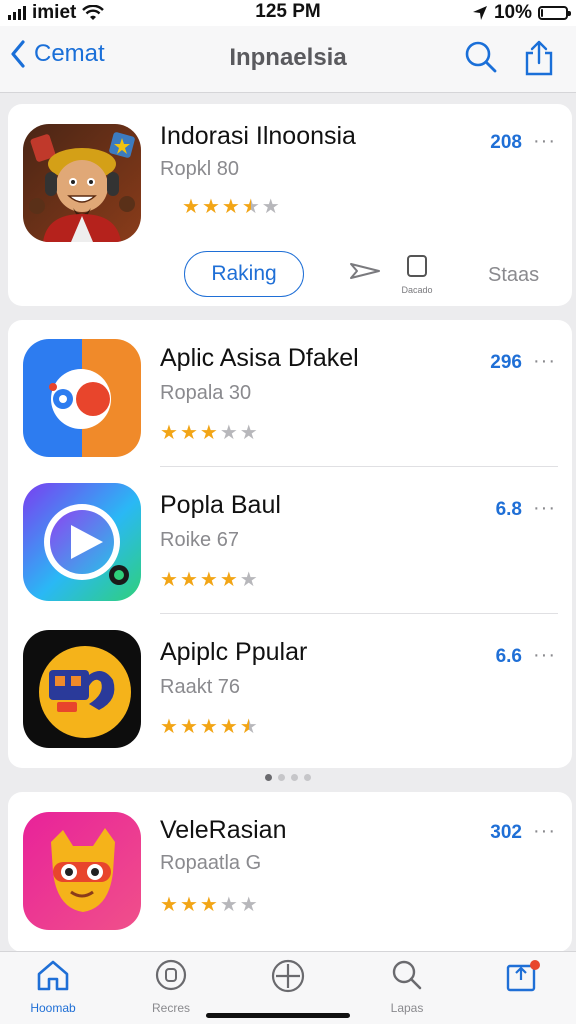 The width and height of the screenshot is (576, 1024). I want to click on tab-search: Lapas, so click(407, 986).